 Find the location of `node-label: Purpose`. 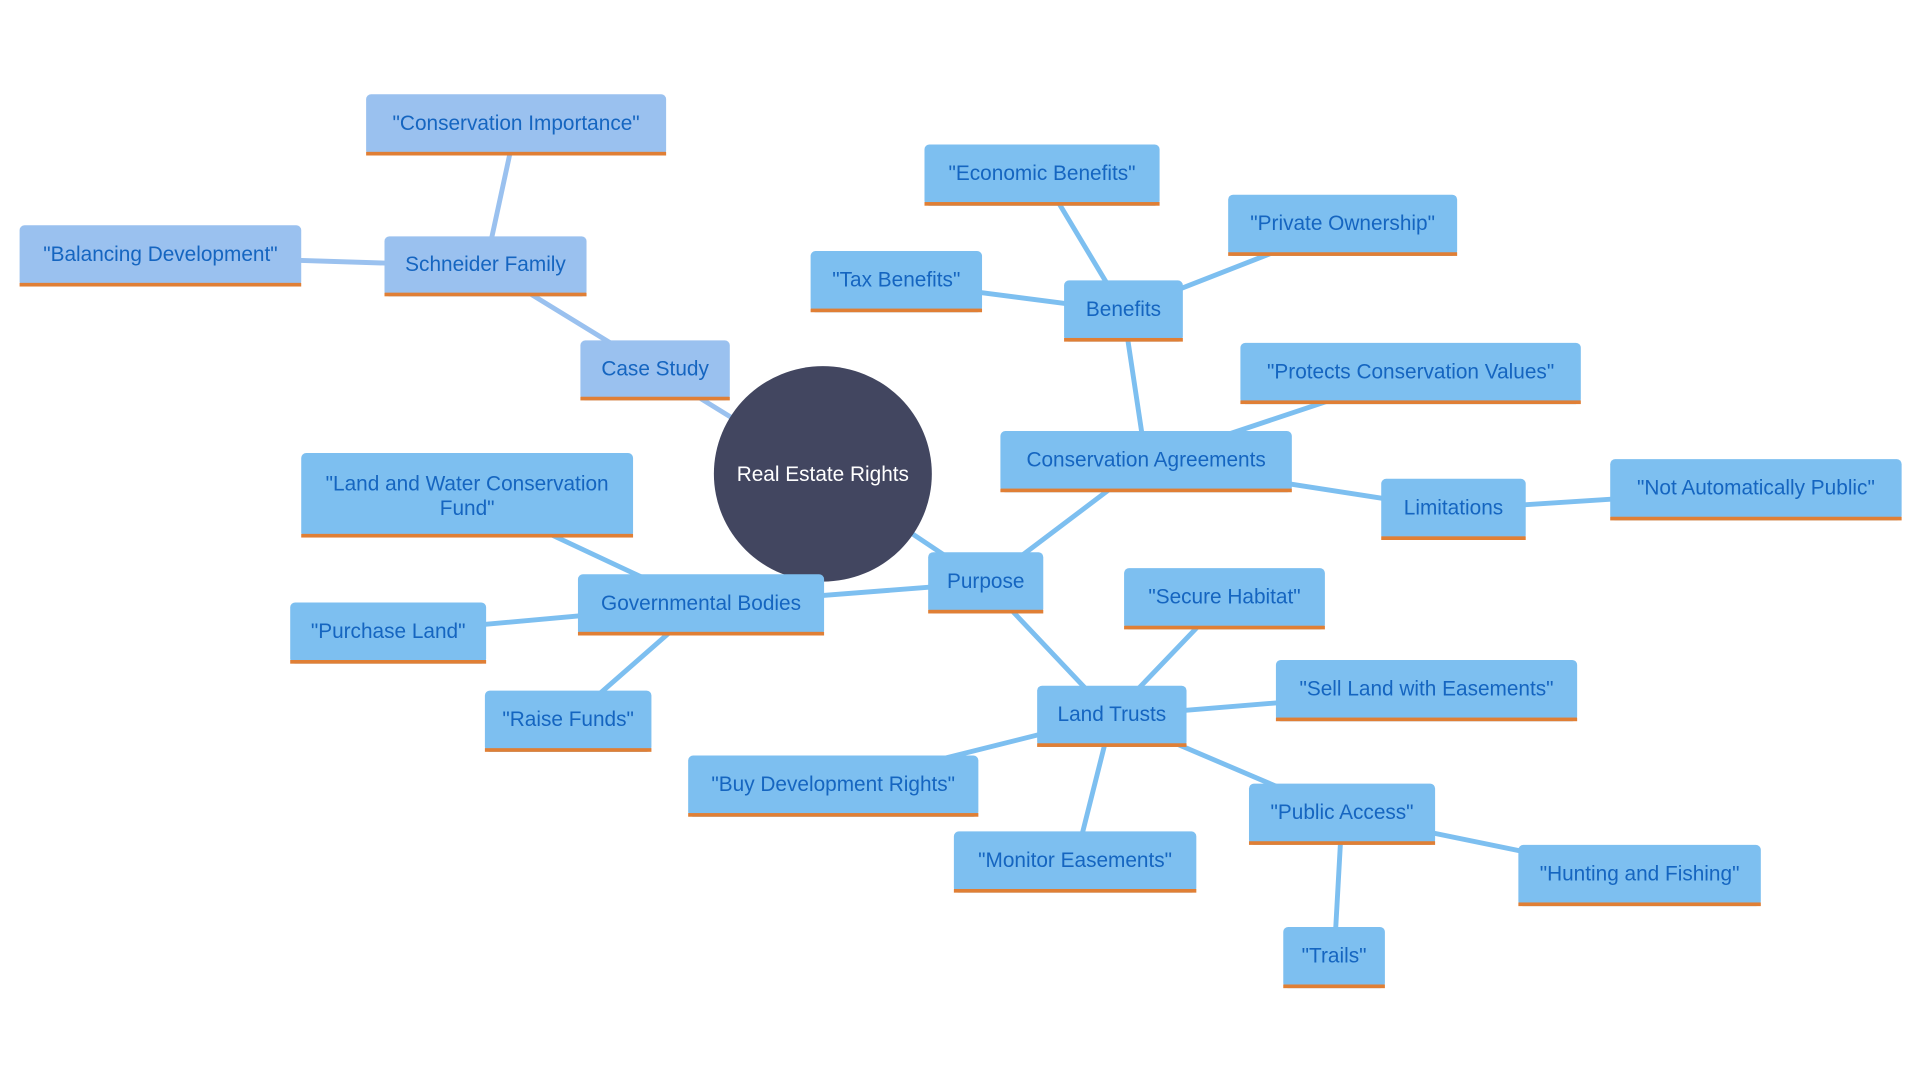

node-label: Purpose is located at coordinates (985, 581).